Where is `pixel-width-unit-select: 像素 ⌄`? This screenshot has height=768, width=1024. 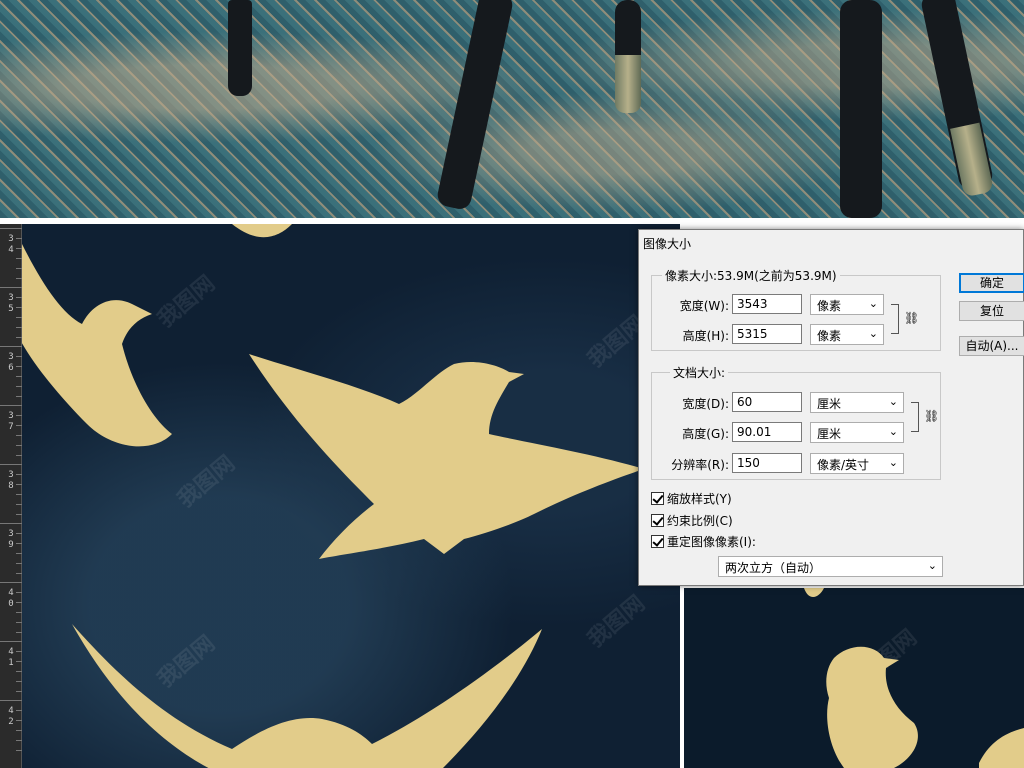 pixel-width-unit-select: 像素 ⌄ is located at coordinates (847, 304).